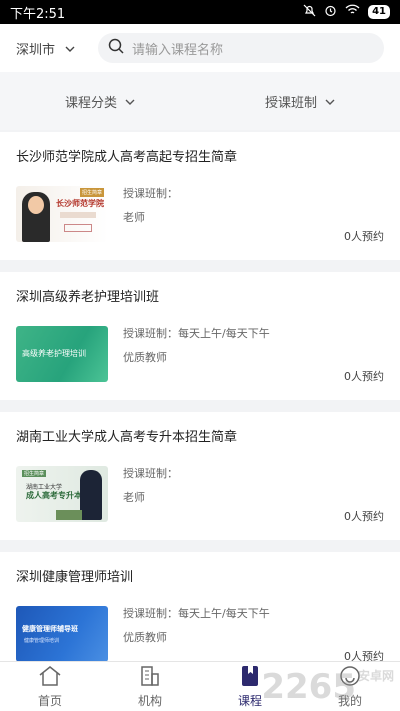 The width and height of the screenshot is (400, 711). Describe the element at coordinates (54, 495) in the screenshot. I see `thumbnail-line2: 成人高考专升本` at that location.